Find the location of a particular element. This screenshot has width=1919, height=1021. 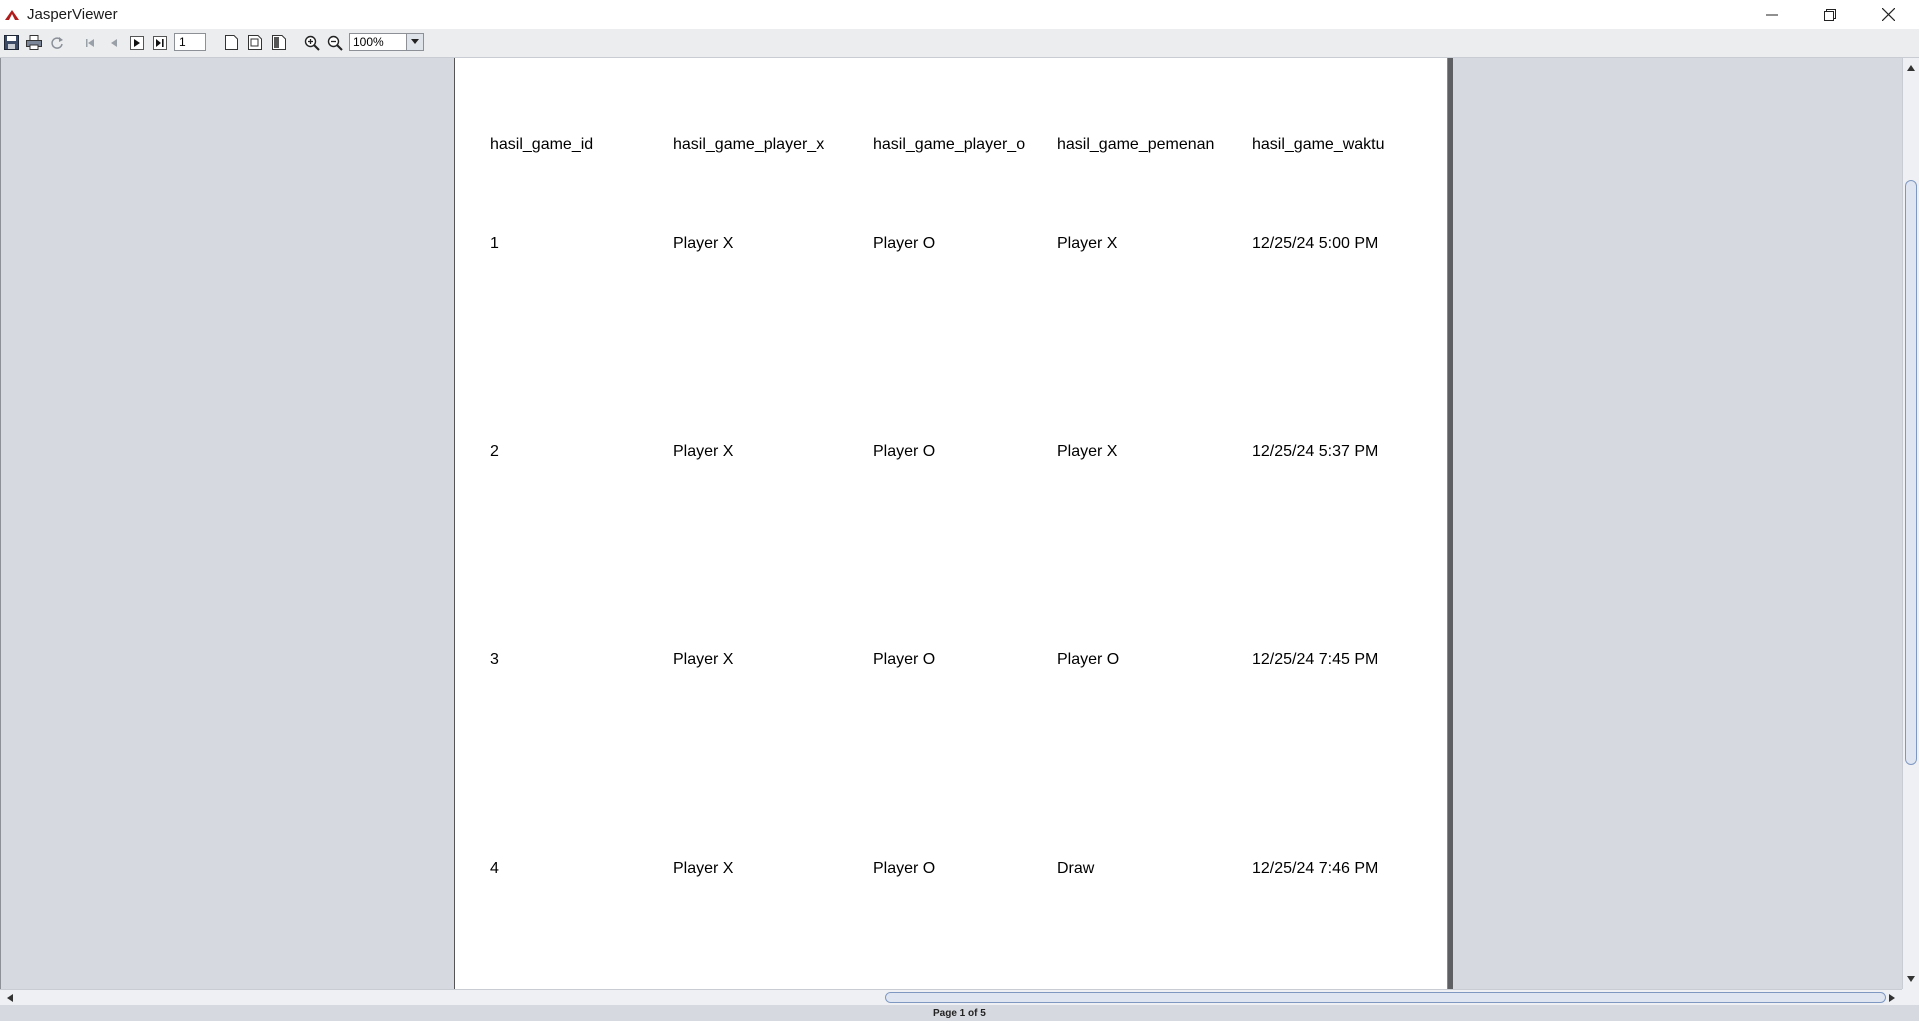

column-header-time: hasil_game_waktu is located at coordinates (1318, 144).